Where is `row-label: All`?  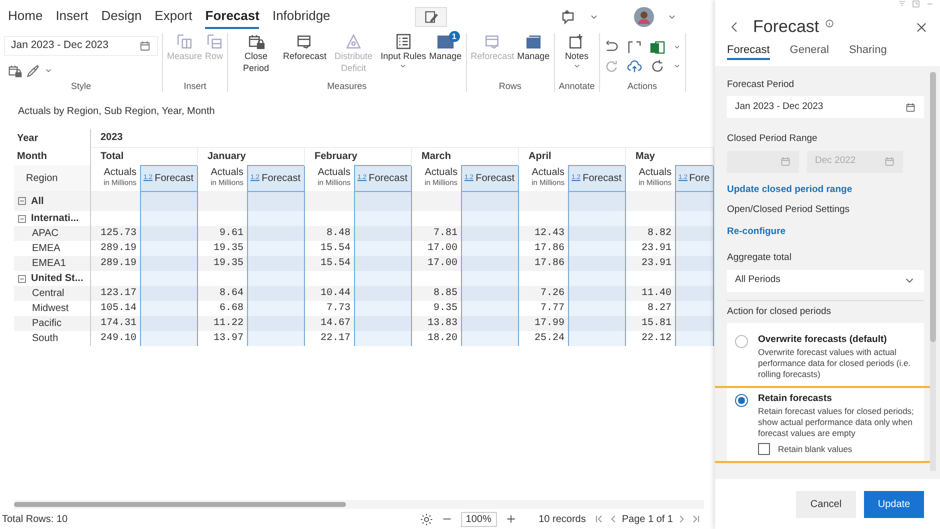
row-label: All is located at coordinates (37, 201).